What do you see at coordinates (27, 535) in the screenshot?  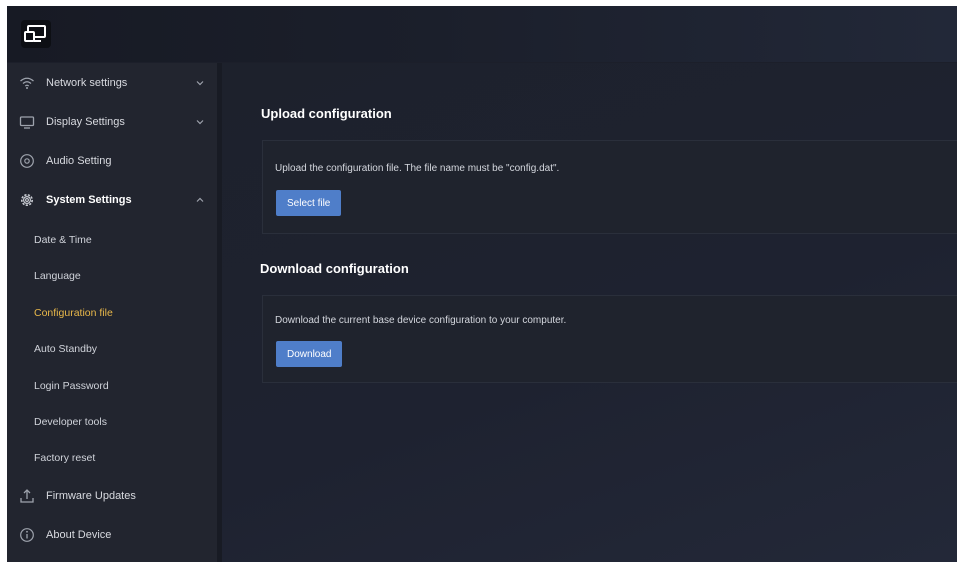 I see `info-icon` at bounding box center [27, 535].